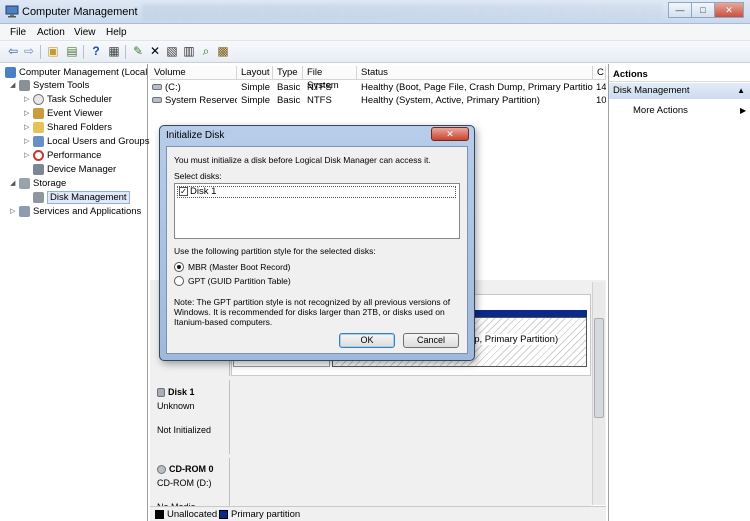 Image resolution: width=750 pixels, height=521 pixels. What do you see at coordinates (176, 406) in the screenshot?
I see `disk1-kind: Unknown` at bounding box center [176, 406].